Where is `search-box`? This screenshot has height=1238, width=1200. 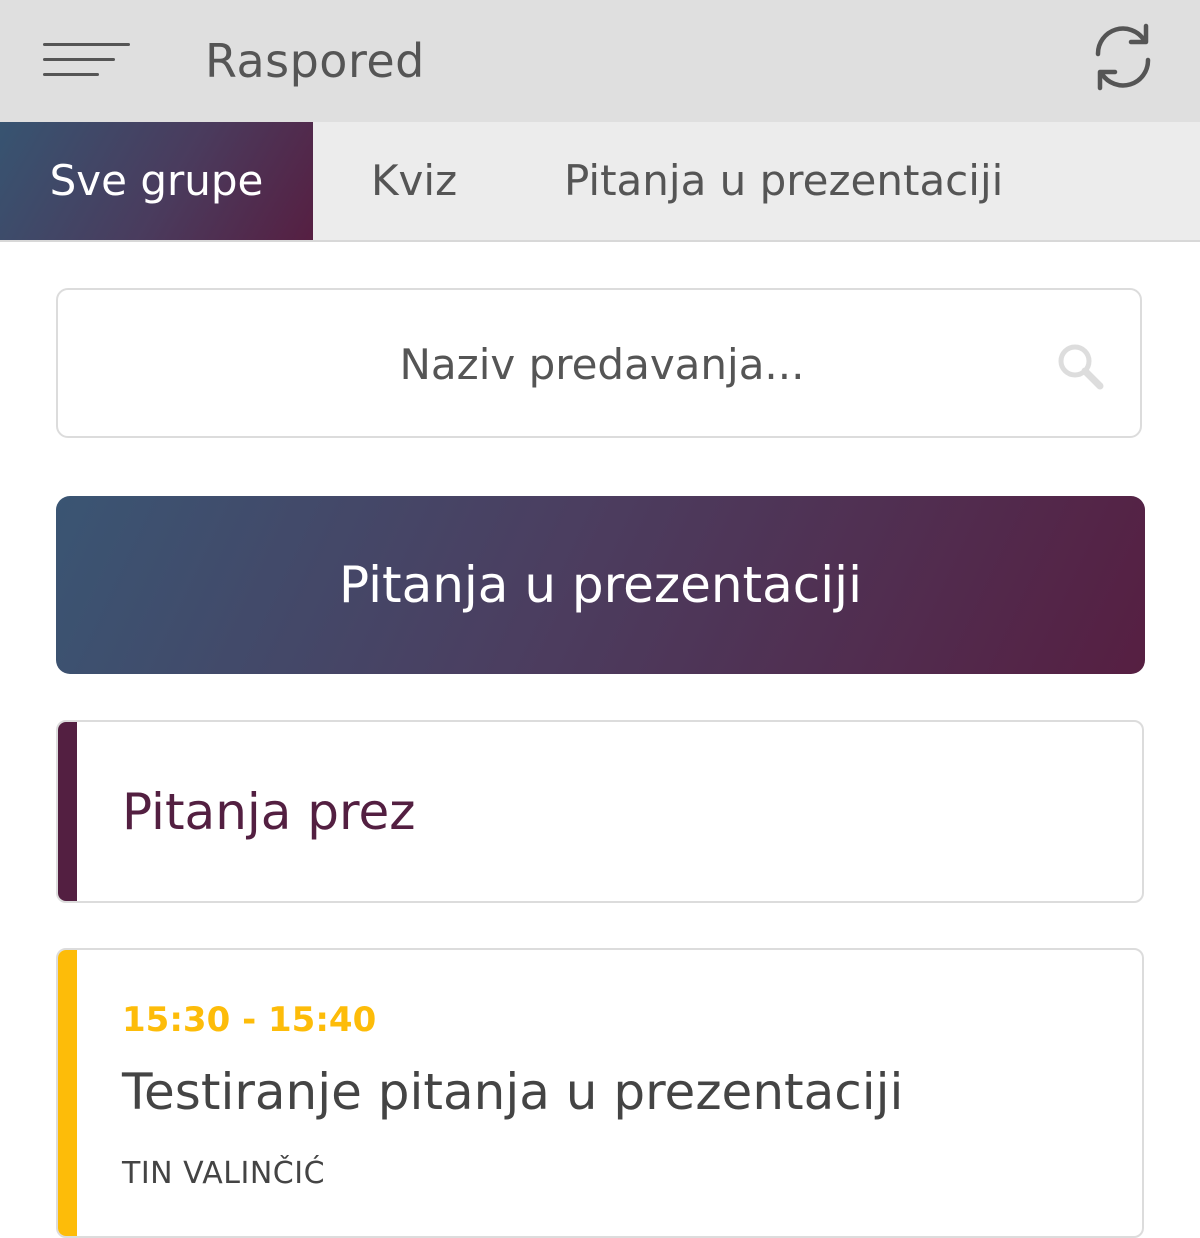
search-box is located at coordinates (599, 363).